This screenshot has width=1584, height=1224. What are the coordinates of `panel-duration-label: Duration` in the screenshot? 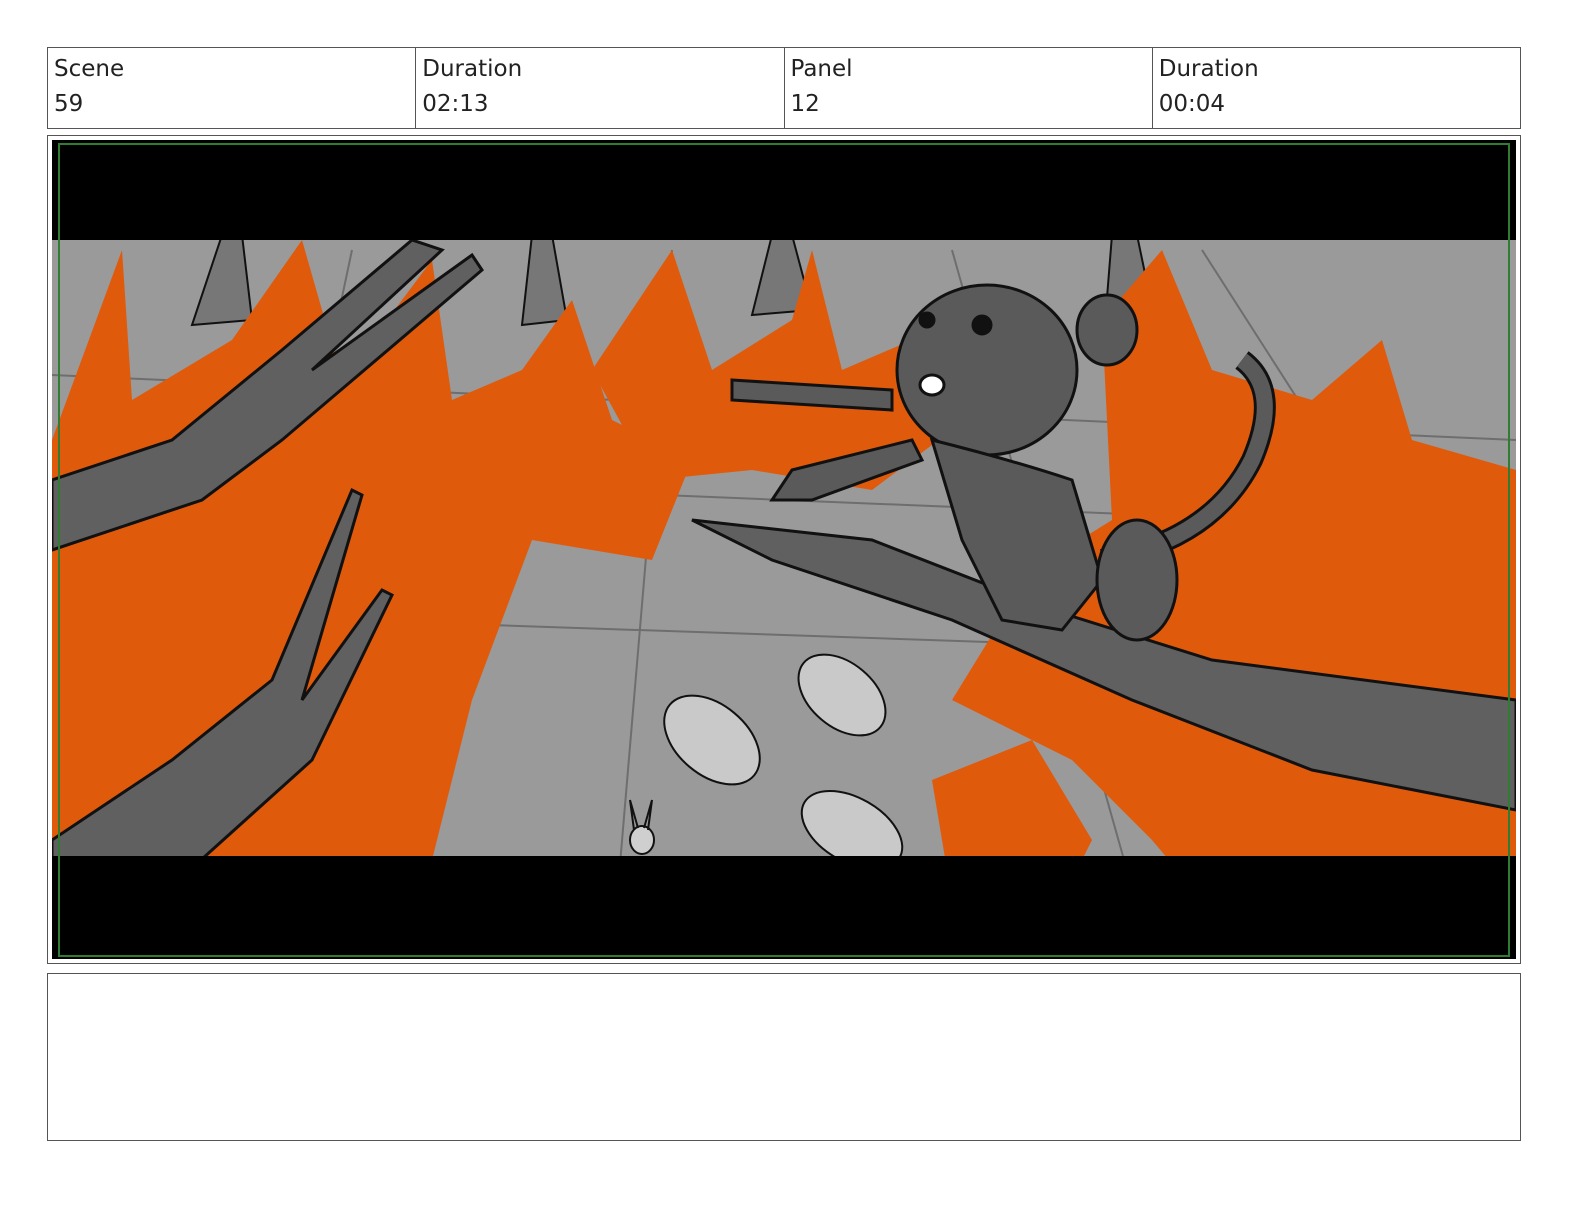 It's located at (1208, 69).